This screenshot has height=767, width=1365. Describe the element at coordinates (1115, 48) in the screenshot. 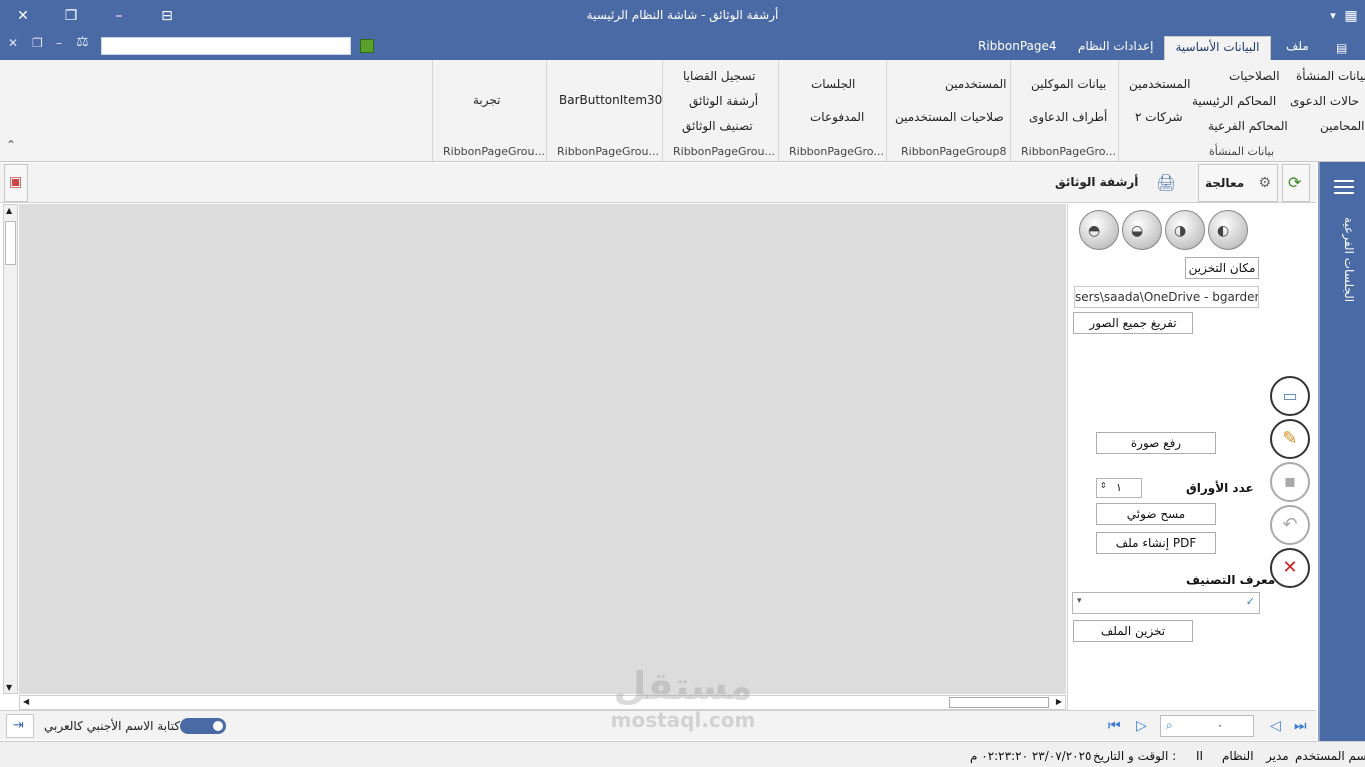

I see `tab-system-settings: إعدادات النظام` at that location.